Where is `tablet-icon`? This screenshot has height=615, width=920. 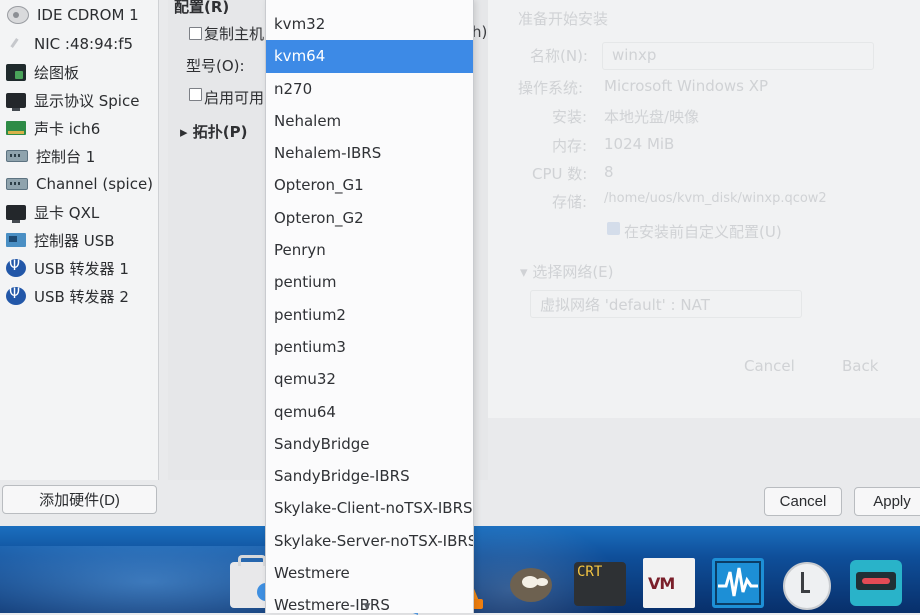 tablet-icon is located at coordinates (16, 72).